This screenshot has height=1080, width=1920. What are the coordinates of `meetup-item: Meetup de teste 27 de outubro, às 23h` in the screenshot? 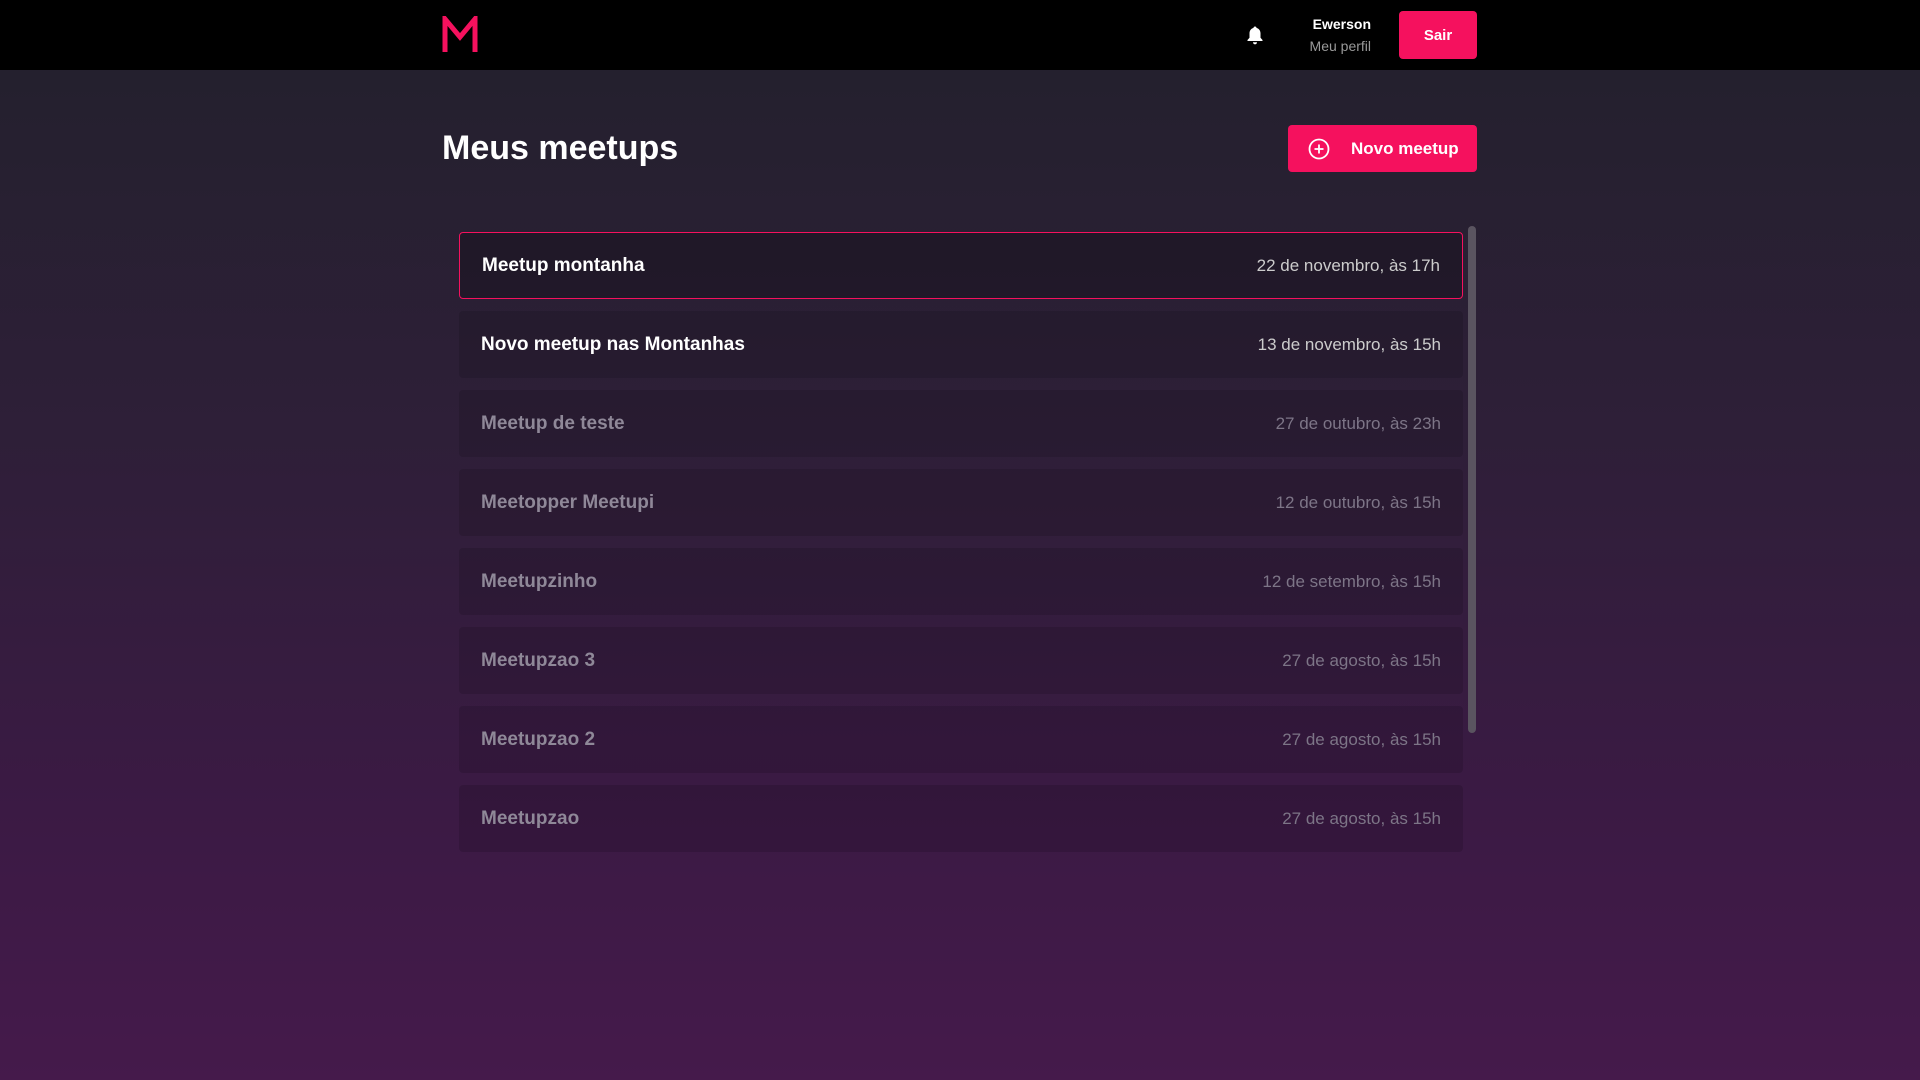 It's located at (961, 423).